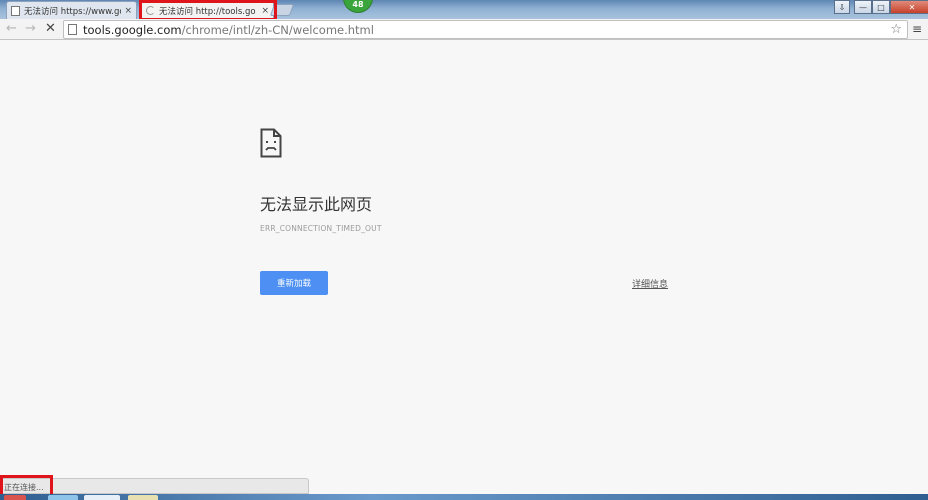 The width and height of the screenshot is (928, 500). What do you see at coordinates (863, 7) in the screenshot?
I see `minimize-button: —` at bounding box center [863, 7].